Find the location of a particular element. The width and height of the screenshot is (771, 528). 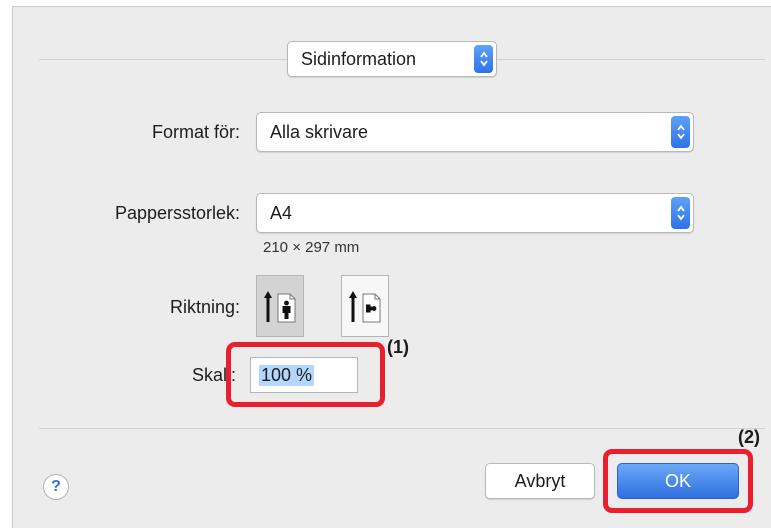

cancel-button: Avbryt is located at coordinates (540, 481).